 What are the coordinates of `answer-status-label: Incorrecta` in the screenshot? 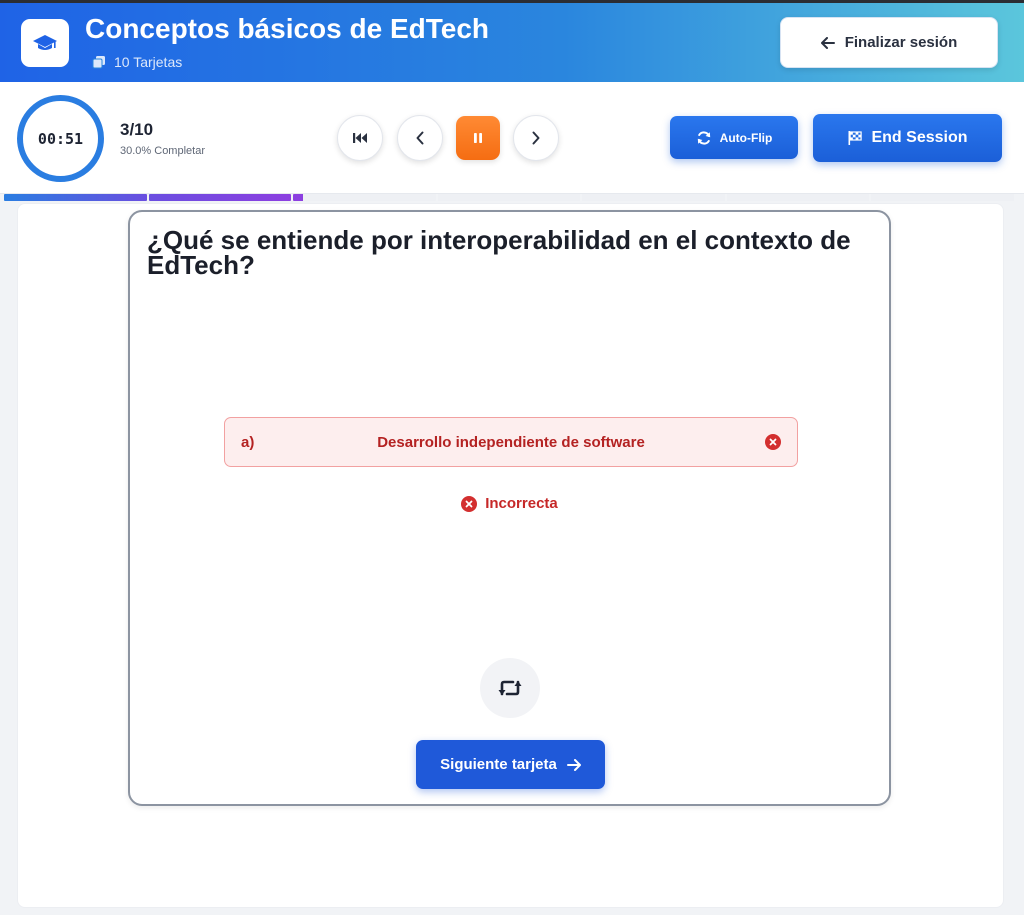 It's located at (521, 503).